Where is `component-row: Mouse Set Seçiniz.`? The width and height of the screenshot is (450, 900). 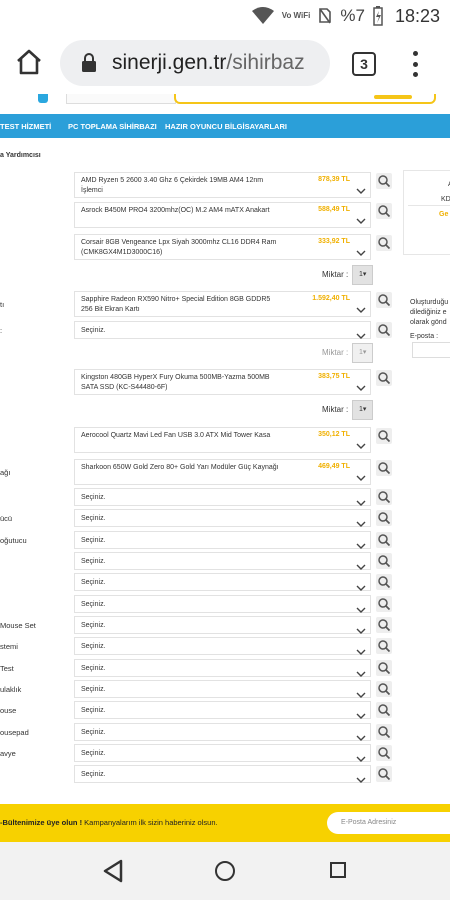
component-row: Mouse Set Seçiniz. is located at coordinates (200, 625).